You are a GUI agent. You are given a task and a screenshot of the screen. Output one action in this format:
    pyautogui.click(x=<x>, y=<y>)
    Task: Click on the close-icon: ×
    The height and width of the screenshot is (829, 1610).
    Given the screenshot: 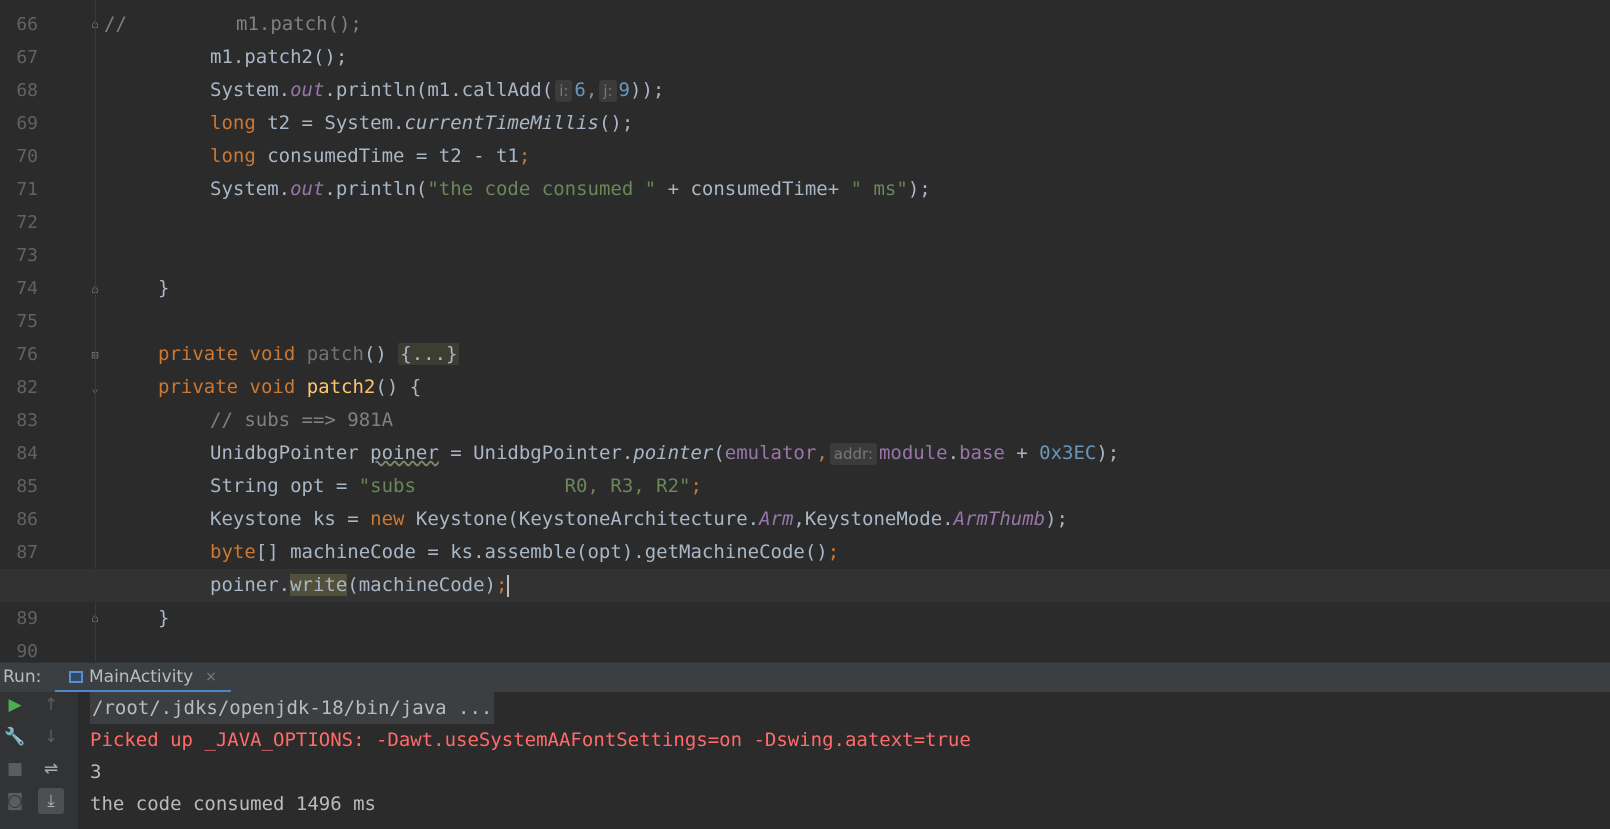 What is the action you would take?
    pyautogui.click(x=211, y=677)
    